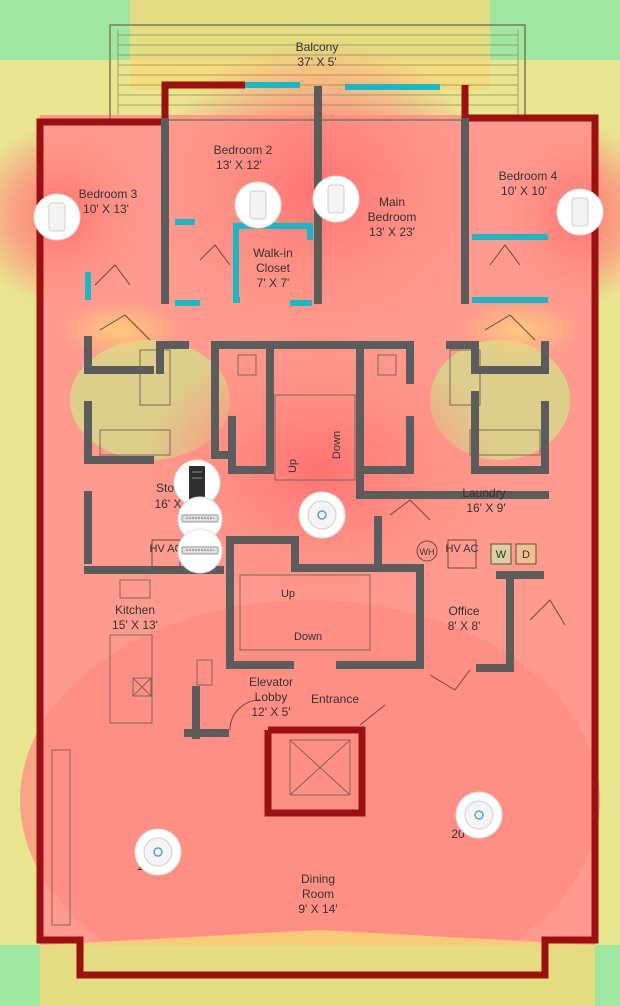 The width and height of the screenshot is (620, 1006). Describe the element at coordinates (165, 488) in the screenshot. I see `storage-name: Sto` at that location.